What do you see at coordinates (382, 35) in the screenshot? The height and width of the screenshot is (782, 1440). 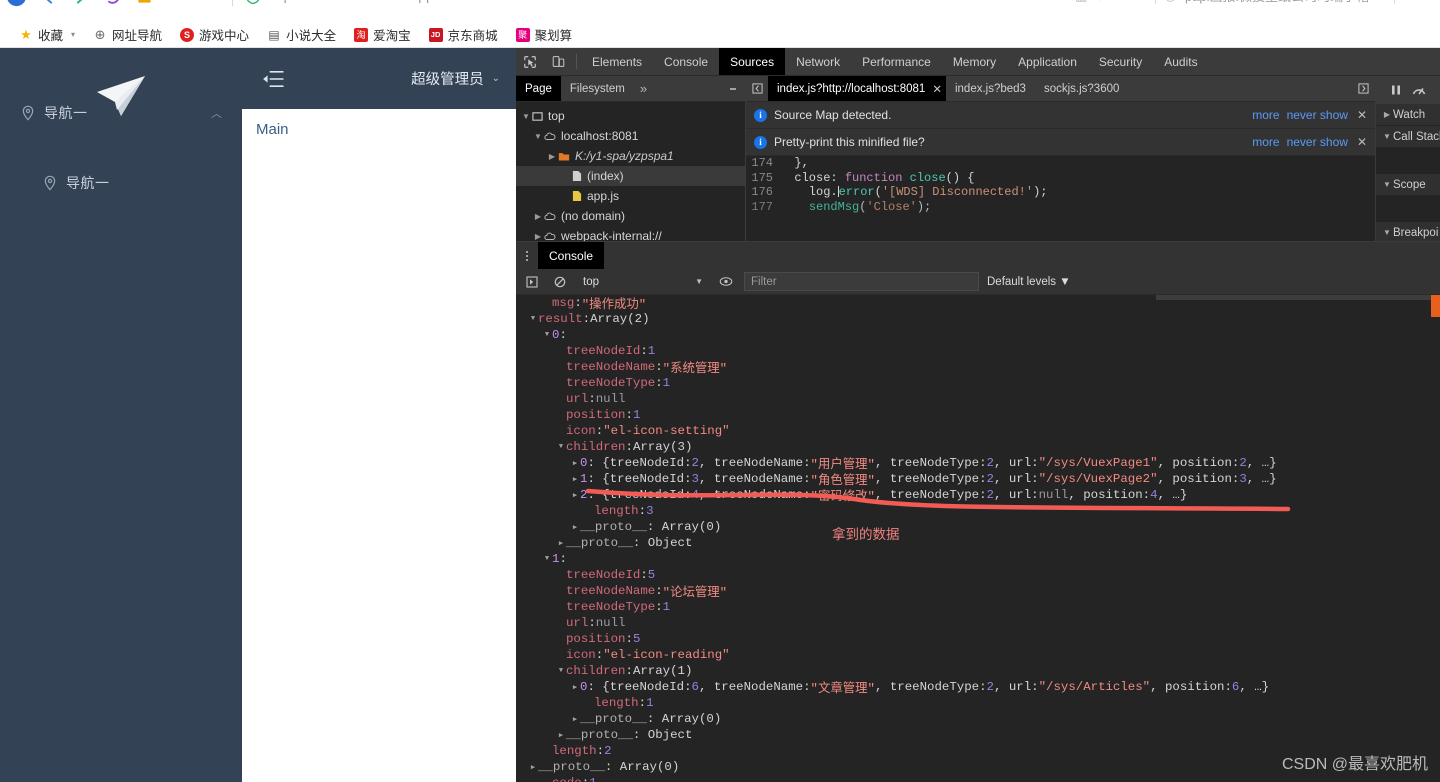 I see `bookmark-taobao: 淘 爱淘宝` at bounding box center [382, 35].